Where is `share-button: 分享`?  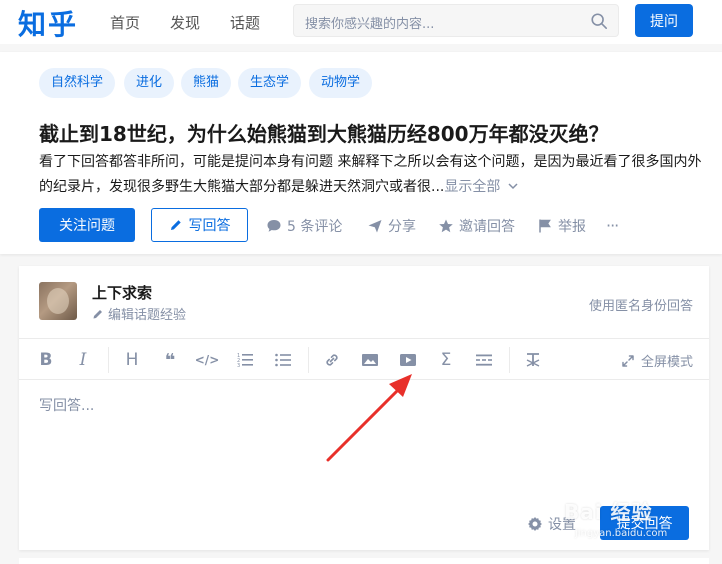 share-button: 分享 is located at coordinates (391, 226).